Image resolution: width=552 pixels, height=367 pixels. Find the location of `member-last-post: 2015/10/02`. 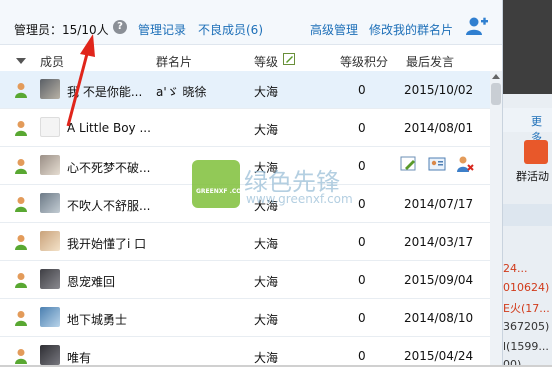

member-last-post: 2015/10/02 is located at coordinates (439, 90).